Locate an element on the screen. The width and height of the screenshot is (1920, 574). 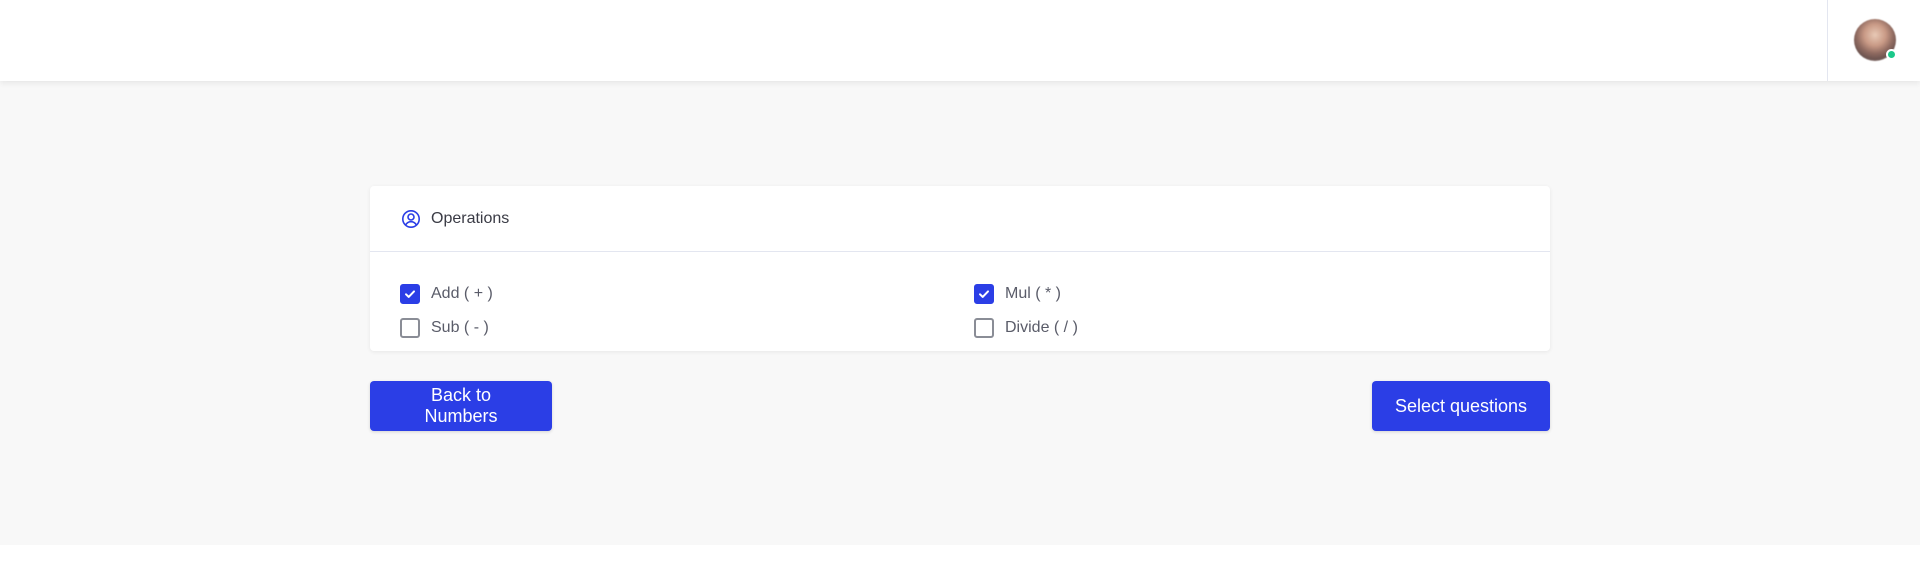
user-circle-icon is located at coordinates (411, 219).